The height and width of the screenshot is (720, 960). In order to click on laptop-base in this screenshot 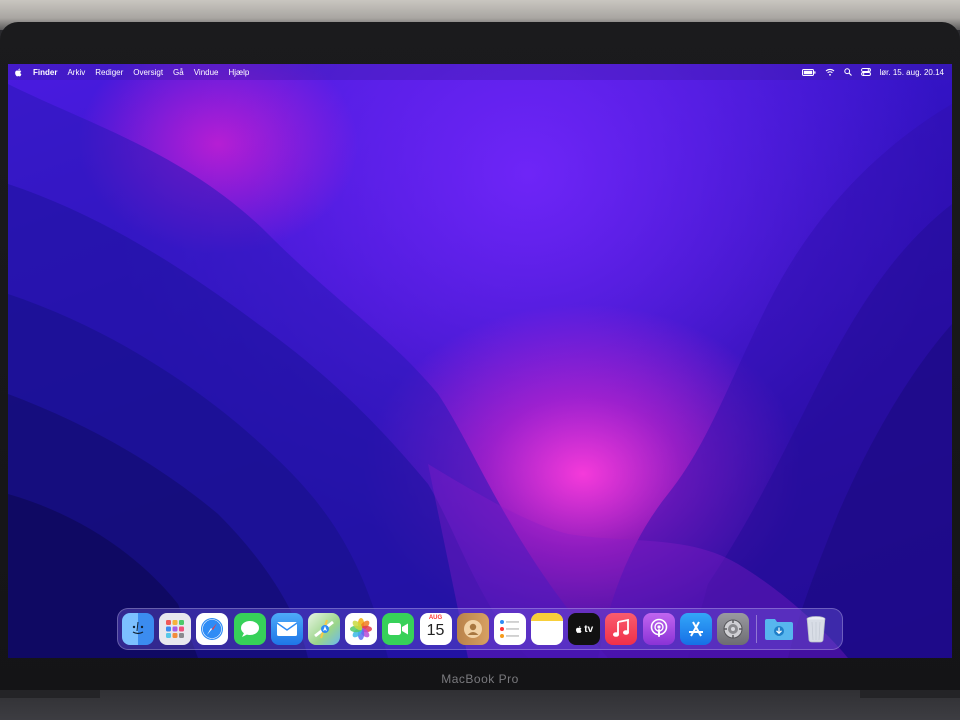, I will do `click(480, 705)`.